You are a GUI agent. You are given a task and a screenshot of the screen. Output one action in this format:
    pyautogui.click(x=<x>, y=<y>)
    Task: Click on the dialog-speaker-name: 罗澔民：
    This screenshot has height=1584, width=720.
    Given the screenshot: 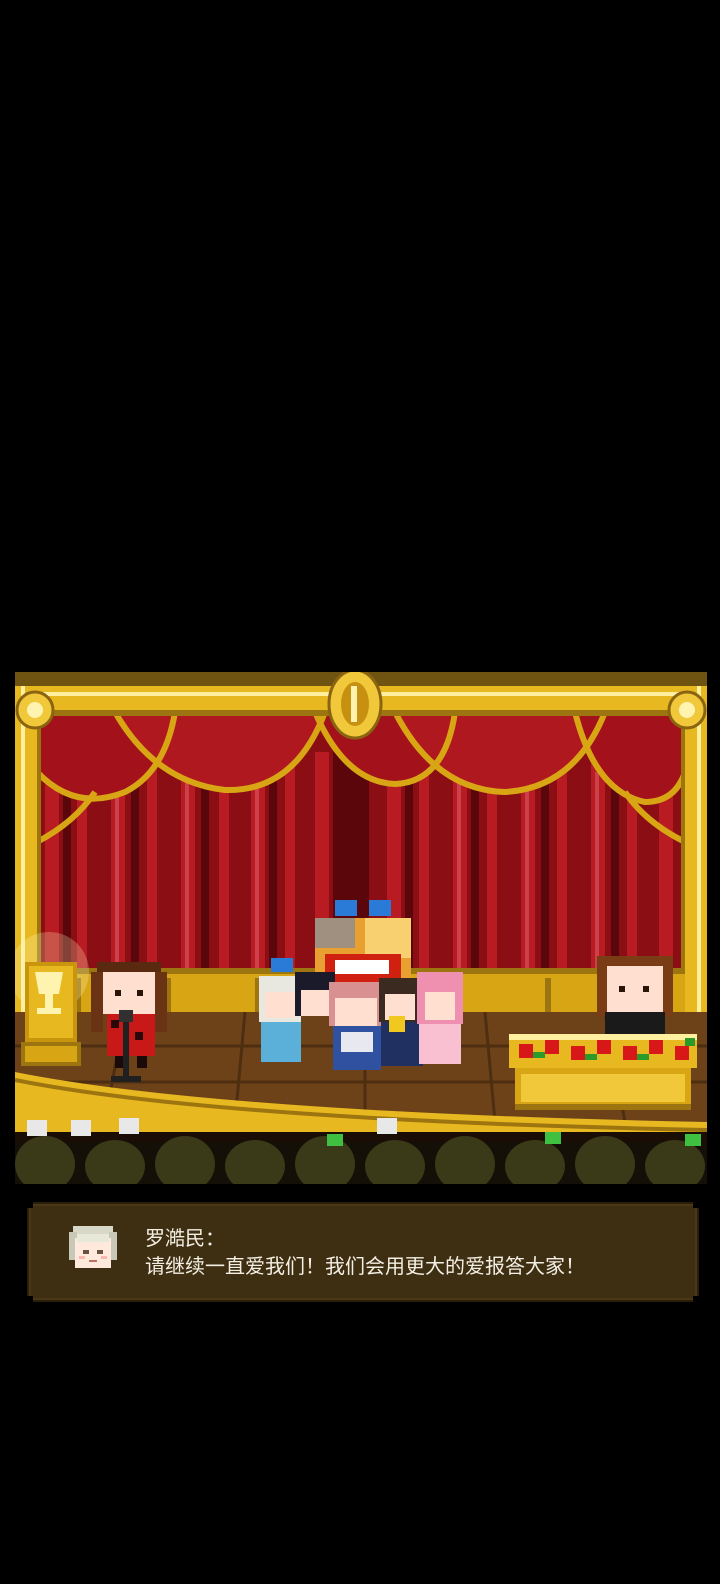 What is the action you would take?
    pyautogui.click(x=185, y=1238)
    